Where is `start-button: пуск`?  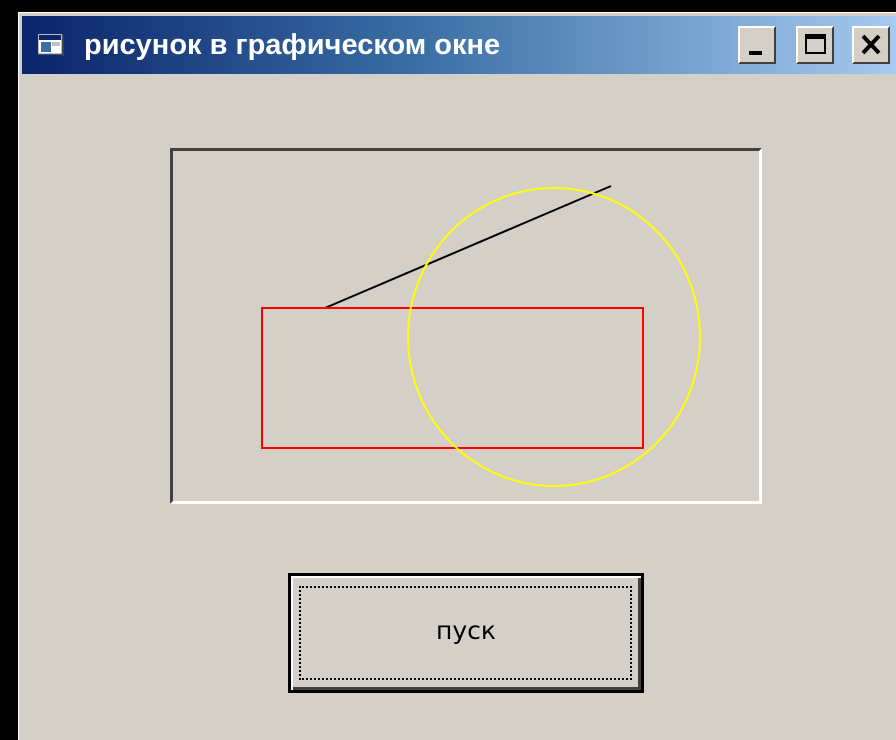 start-button: пуск is located at coordinates (466, 633).